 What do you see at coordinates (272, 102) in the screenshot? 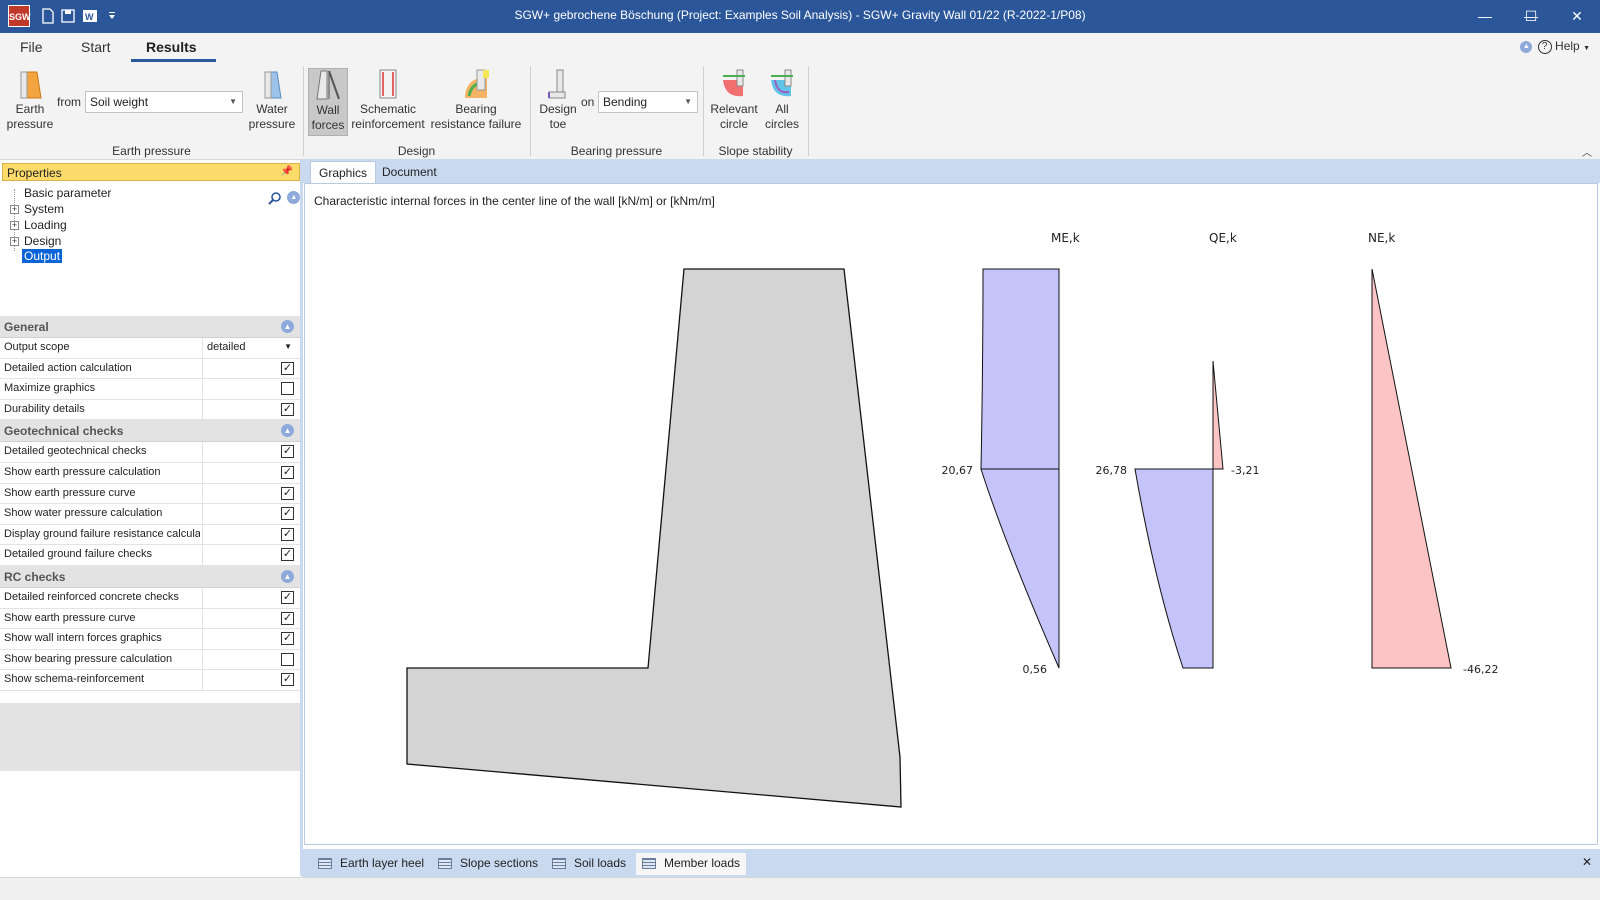
I see `water-pressure-button: Water pressure` at bounding box center [272, 102].